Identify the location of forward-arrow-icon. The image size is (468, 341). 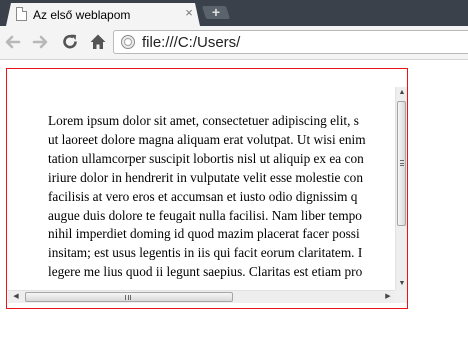
(40, 42).